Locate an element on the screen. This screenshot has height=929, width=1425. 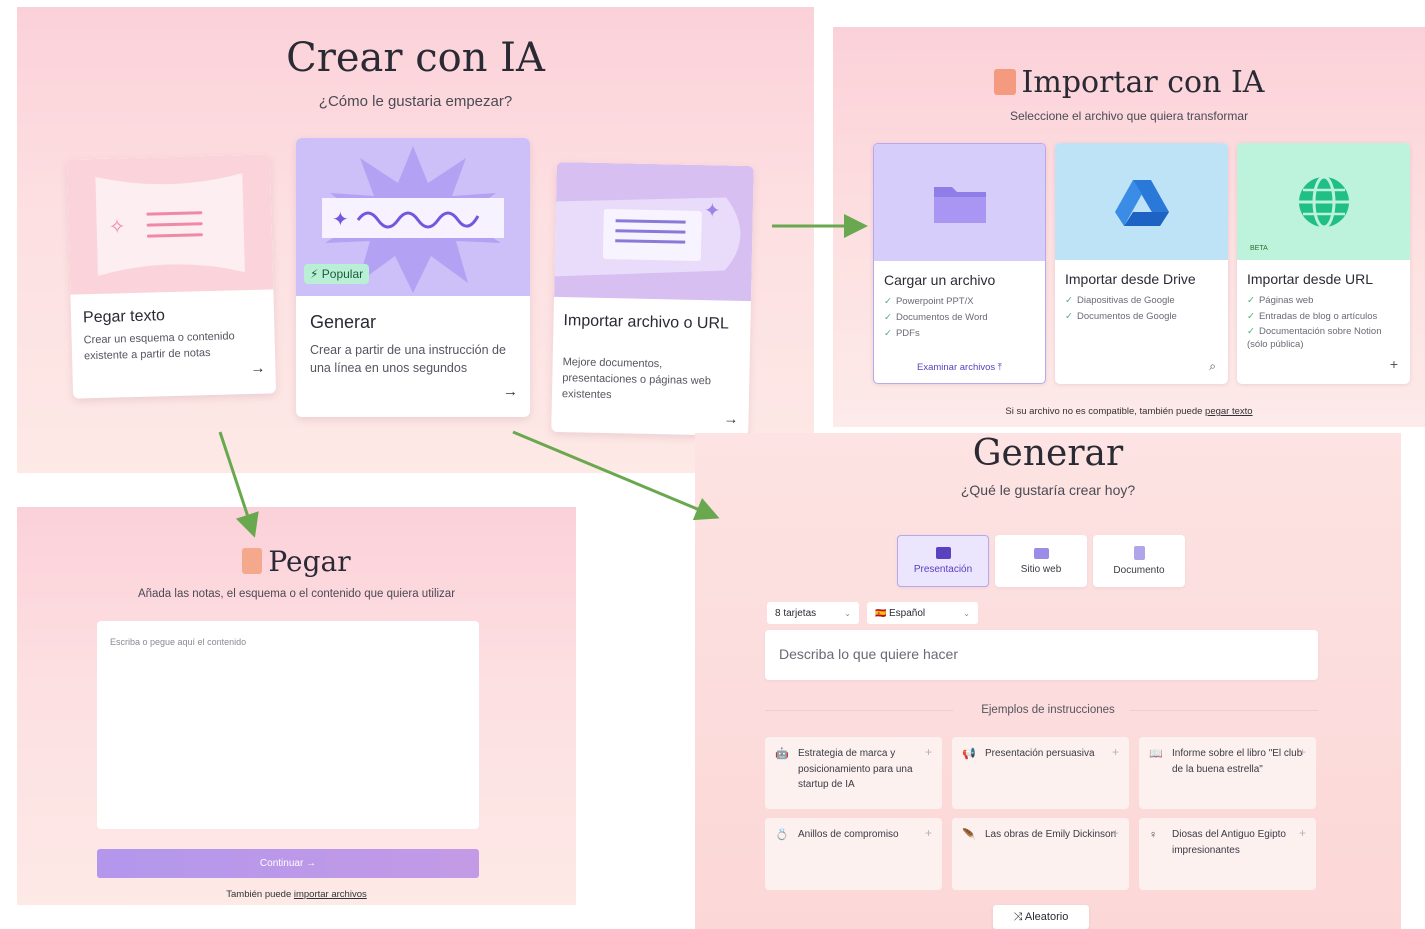
feather-icon: 🪶 is located at coordinates (969, 835).